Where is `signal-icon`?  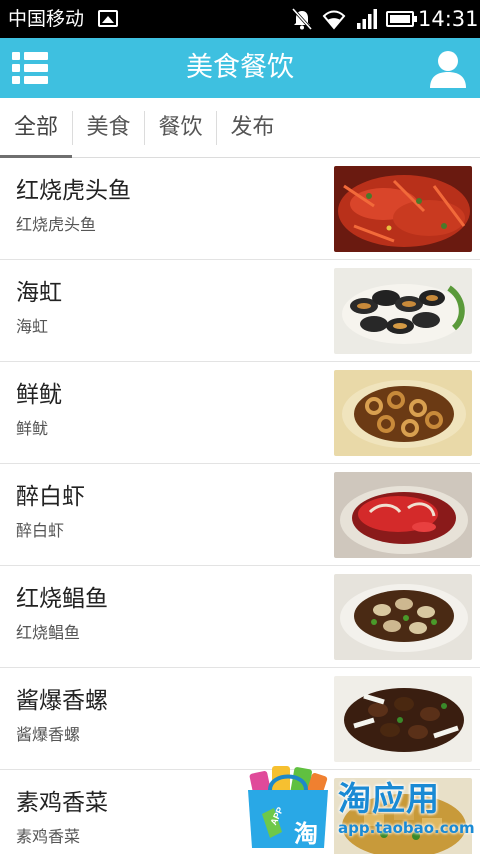 signal-icon is located at coordinates (367, 19).